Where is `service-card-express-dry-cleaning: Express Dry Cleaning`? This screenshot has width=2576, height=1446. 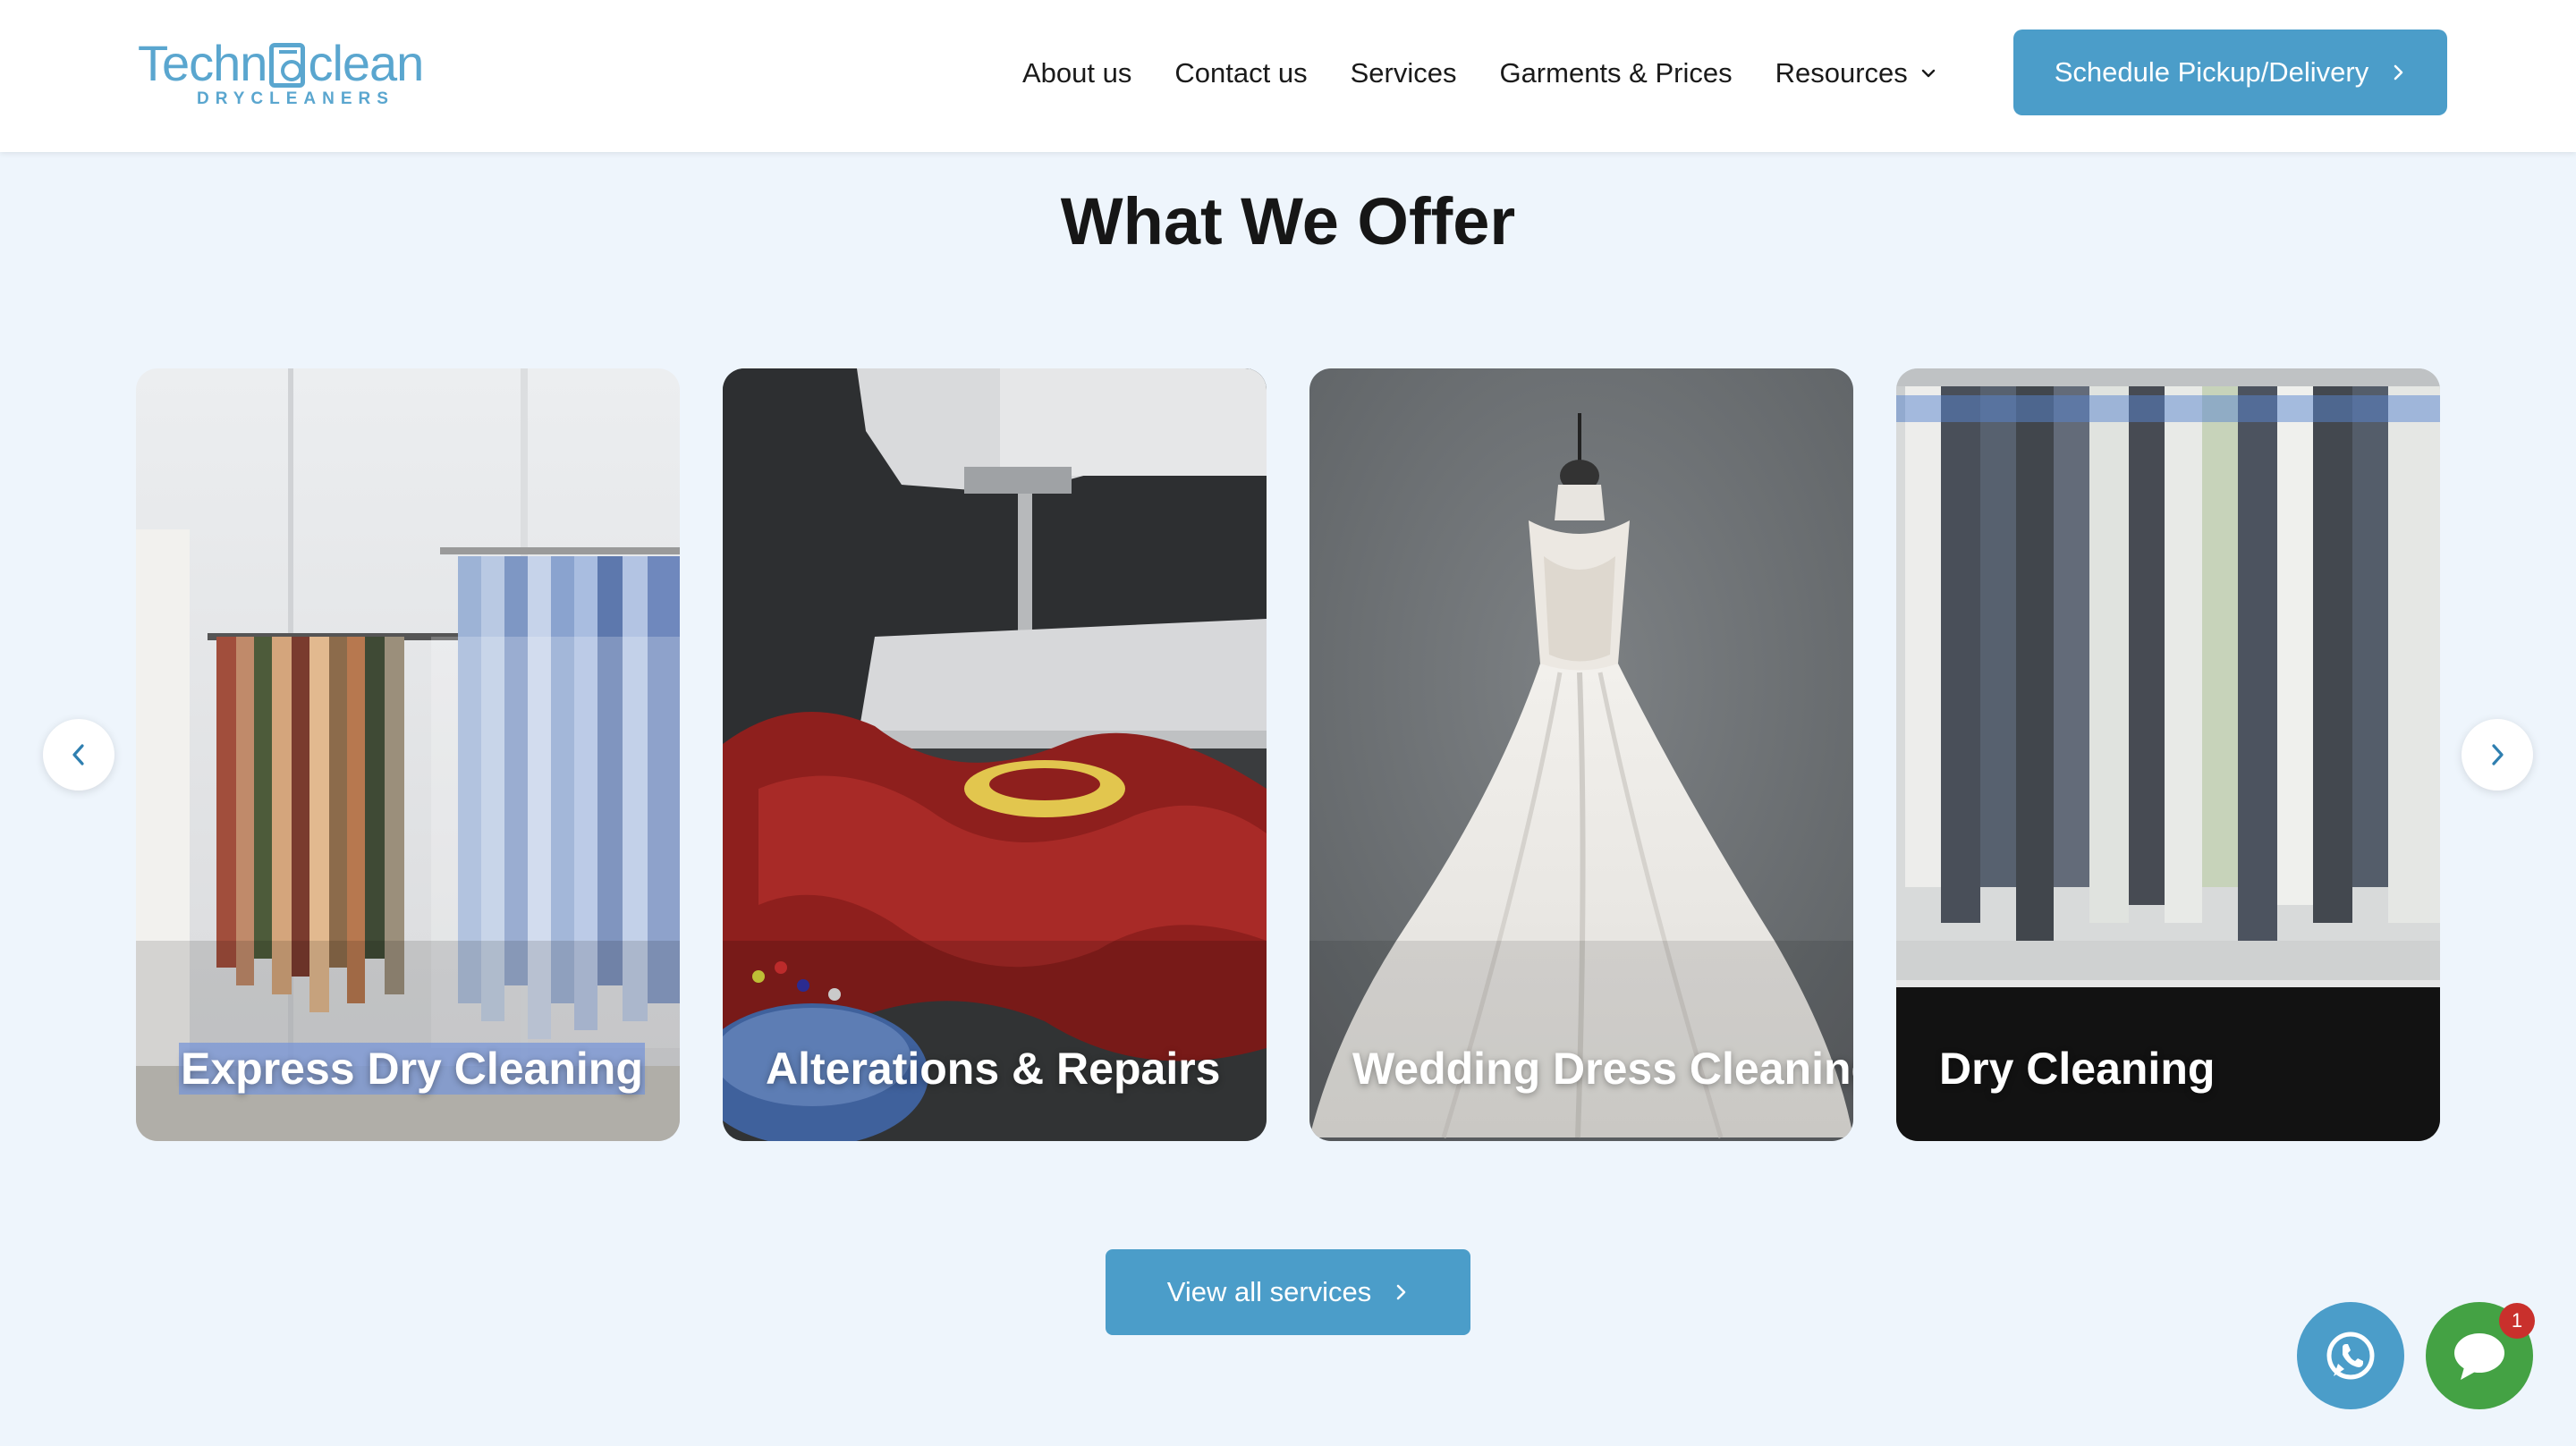
service-card-express-dry-cleaning: Express Dry Cleaning is located at coordinates (408, 754).